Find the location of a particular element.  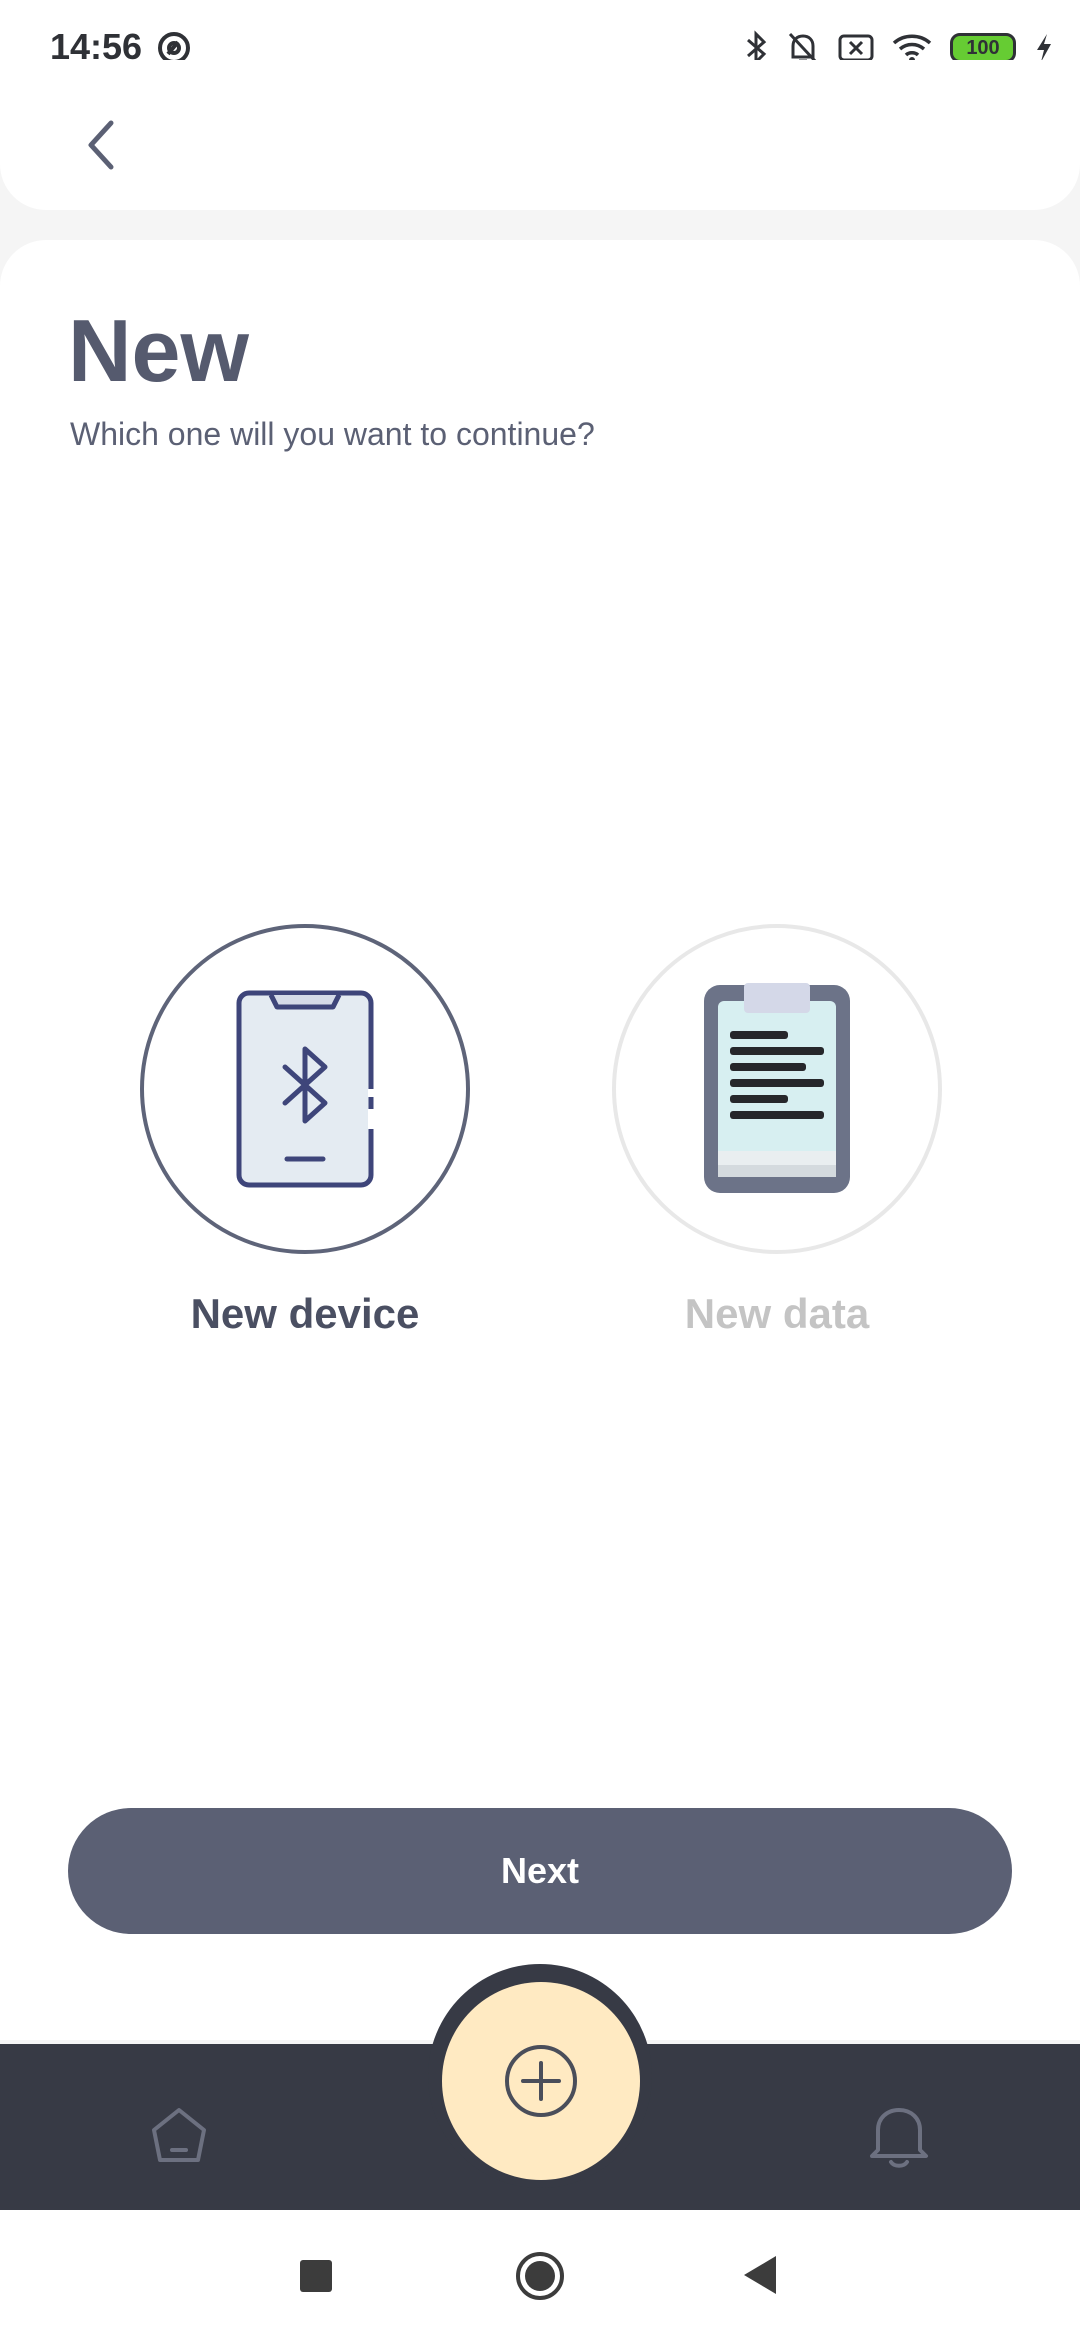

home-icon is located at coordinates (179, 2135).